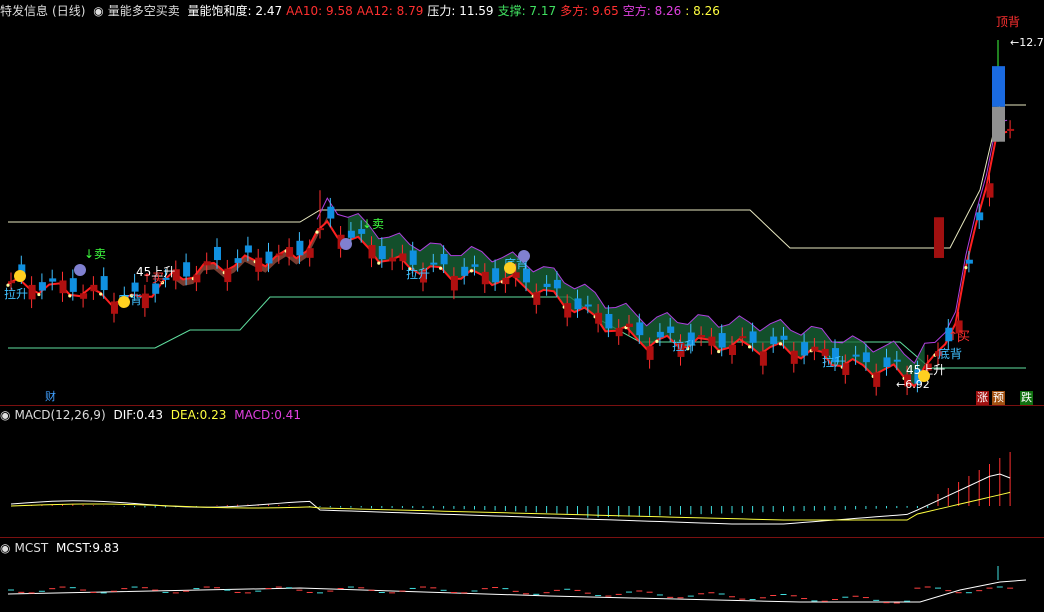 The width and height of the screenshot is (1044, 612). Describe the element at coordinates (684, 345) in the screenshot. I see `signal-annotation-8: 拉升` at that location.